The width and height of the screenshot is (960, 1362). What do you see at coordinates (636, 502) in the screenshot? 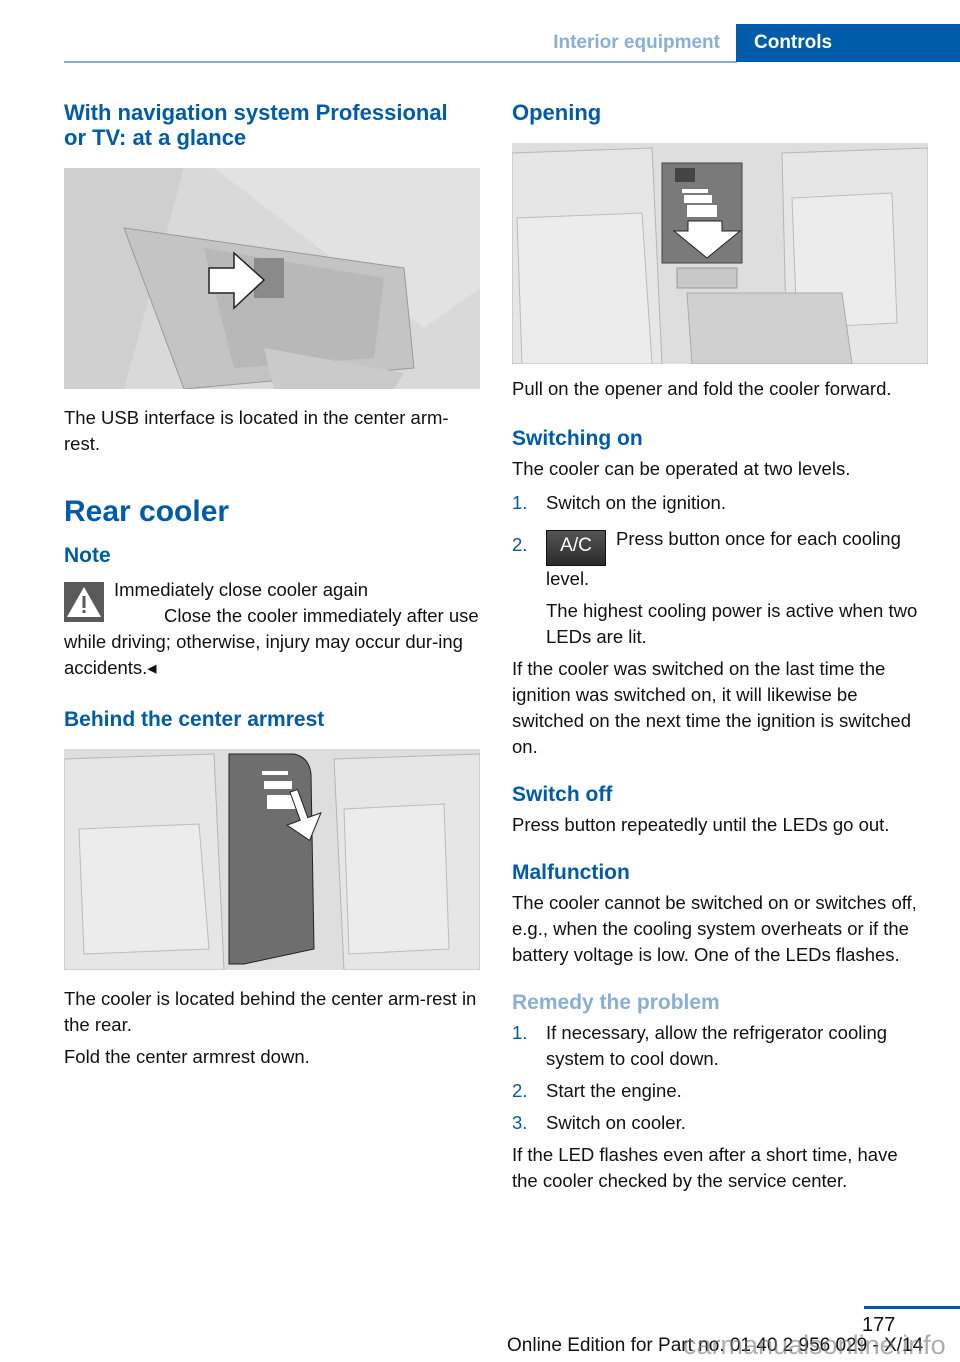
I see `step-text: Switch on the ignition.` at bounding box center [636, 502].